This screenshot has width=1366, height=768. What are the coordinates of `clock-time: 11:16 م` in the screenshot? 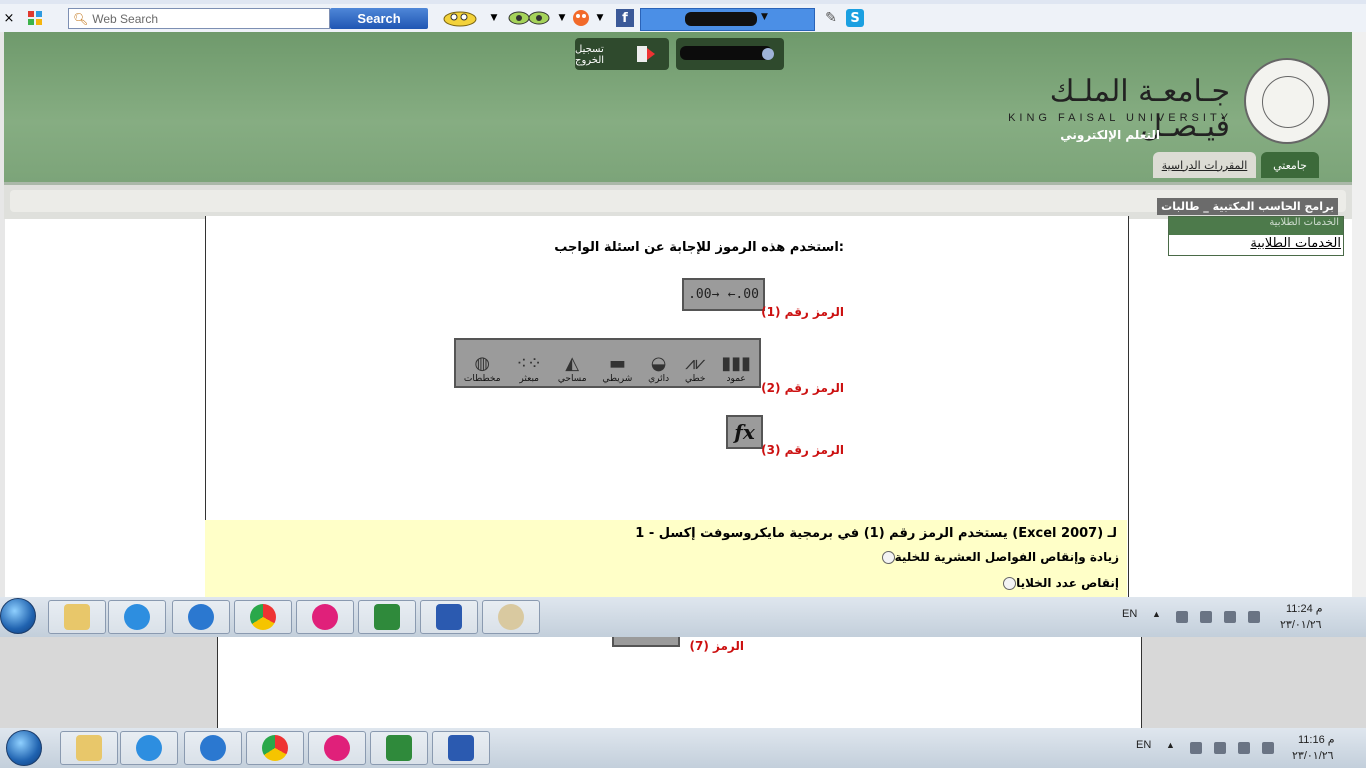 It's located at (1316, 739).